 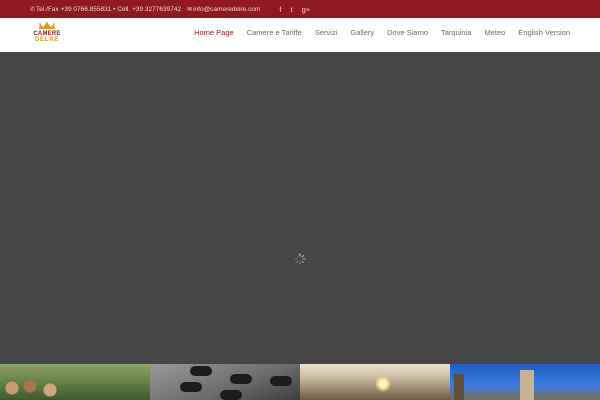 I want to click on thumbnail-town-tower, so click(x=525, y=382).